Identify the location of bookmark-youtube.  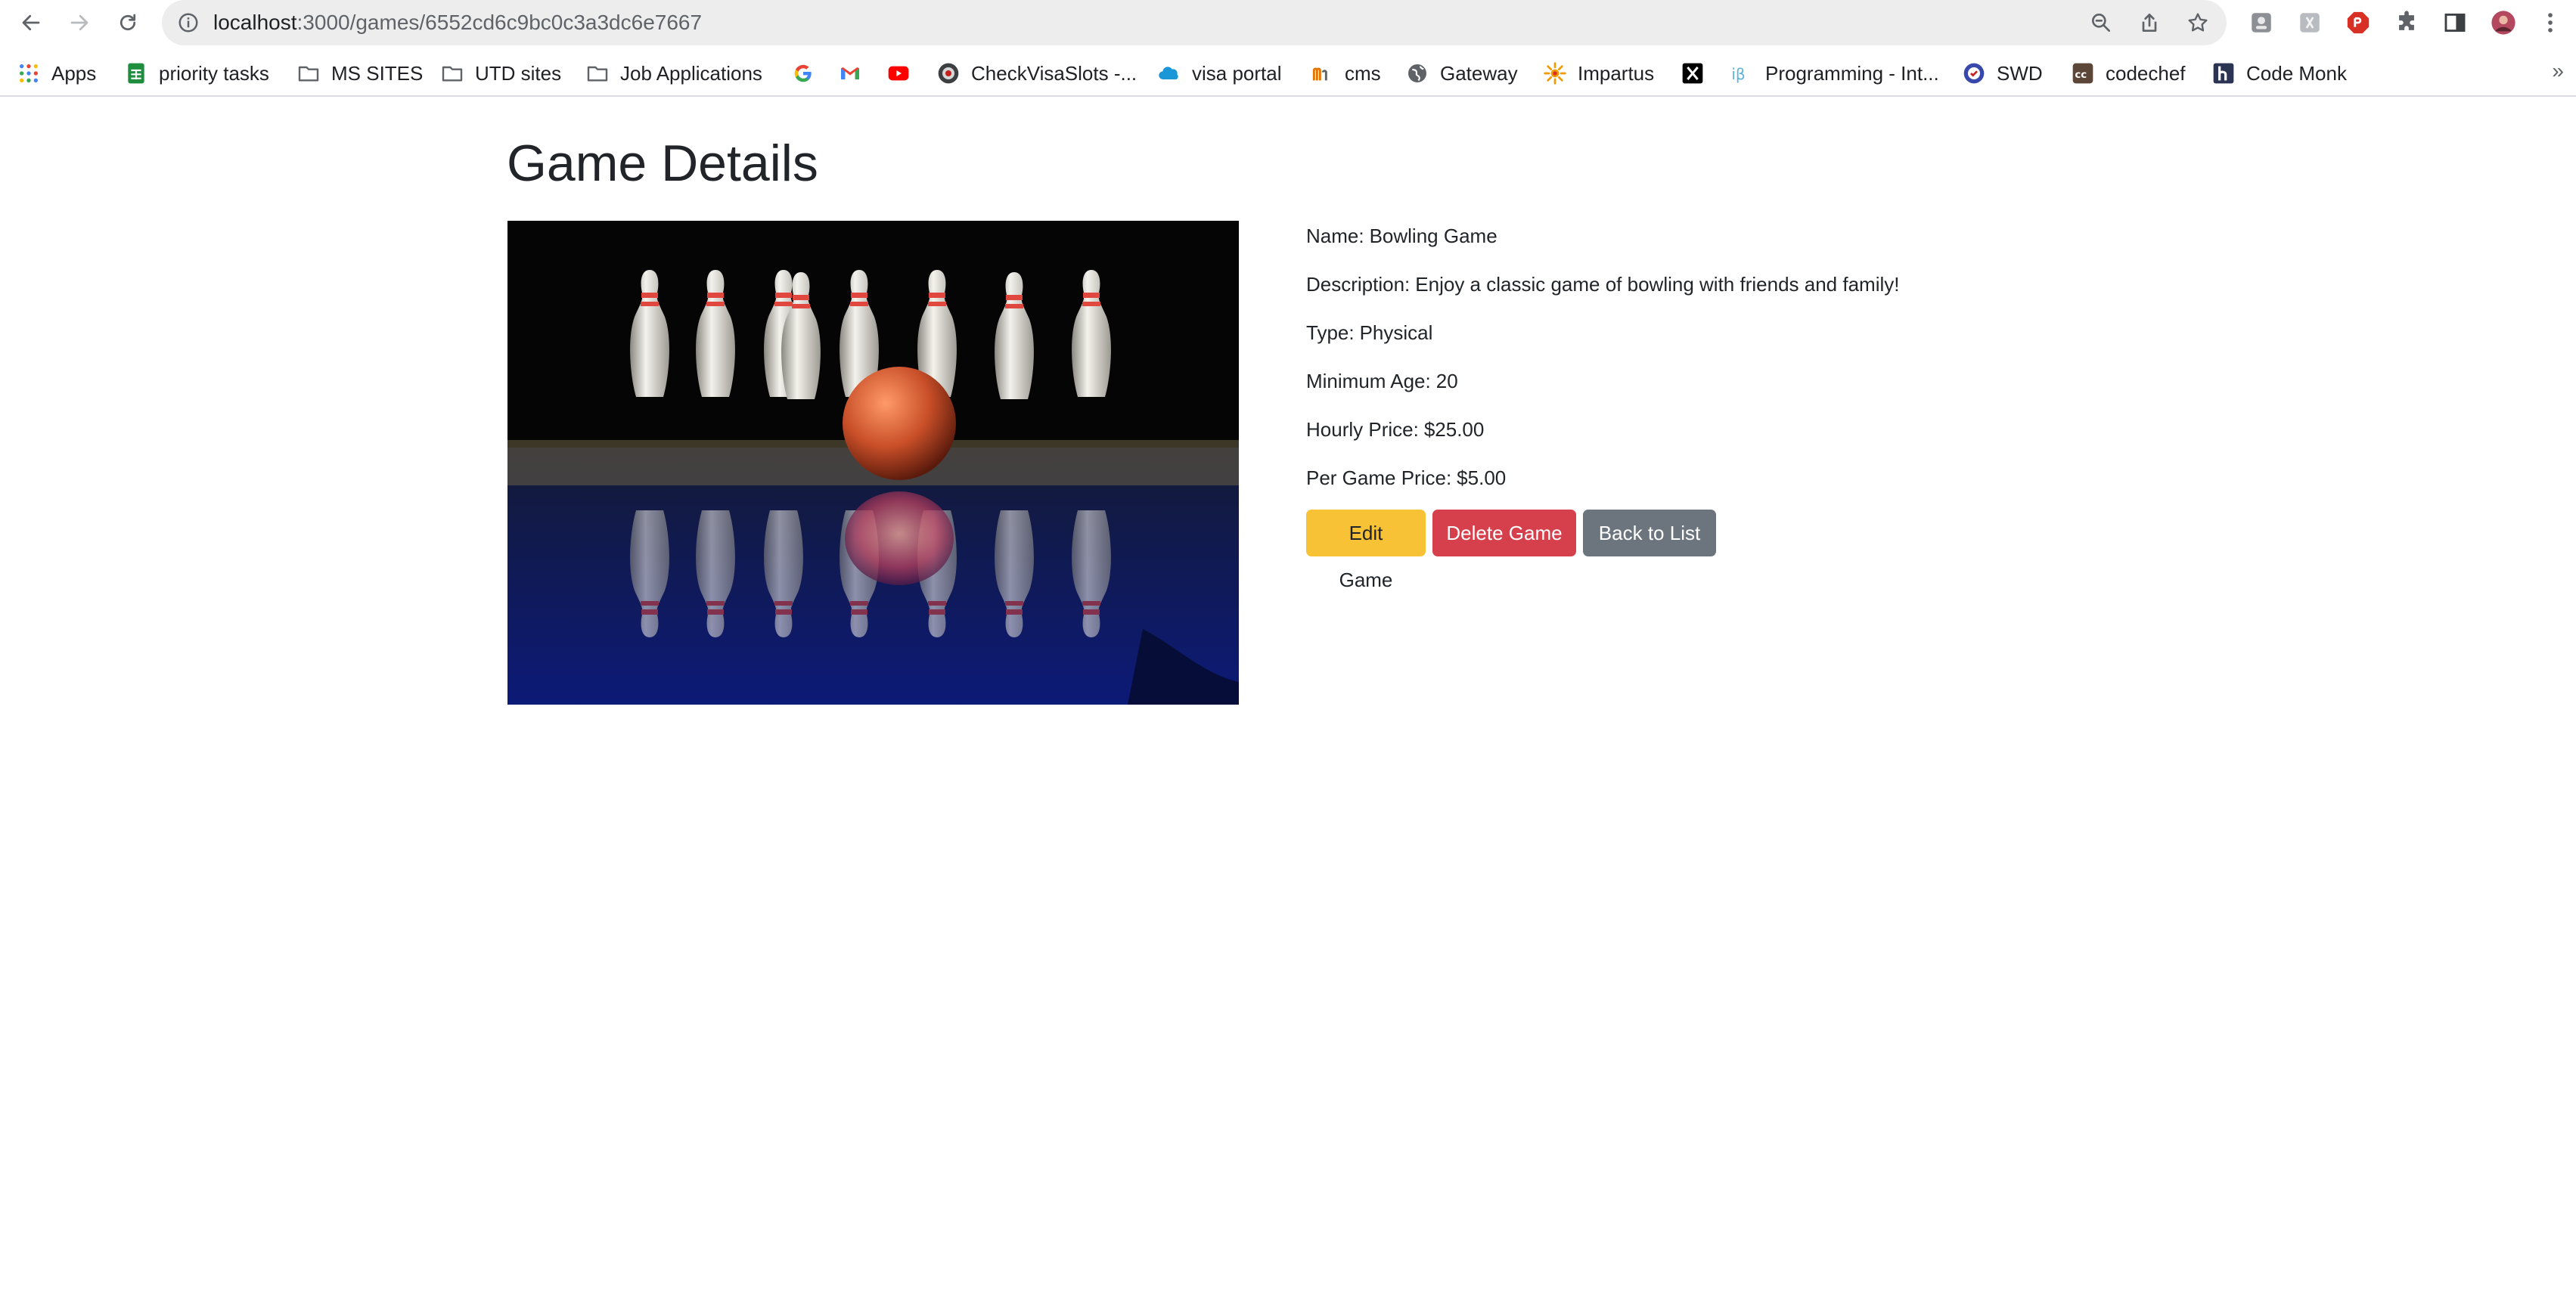
(898, 73).